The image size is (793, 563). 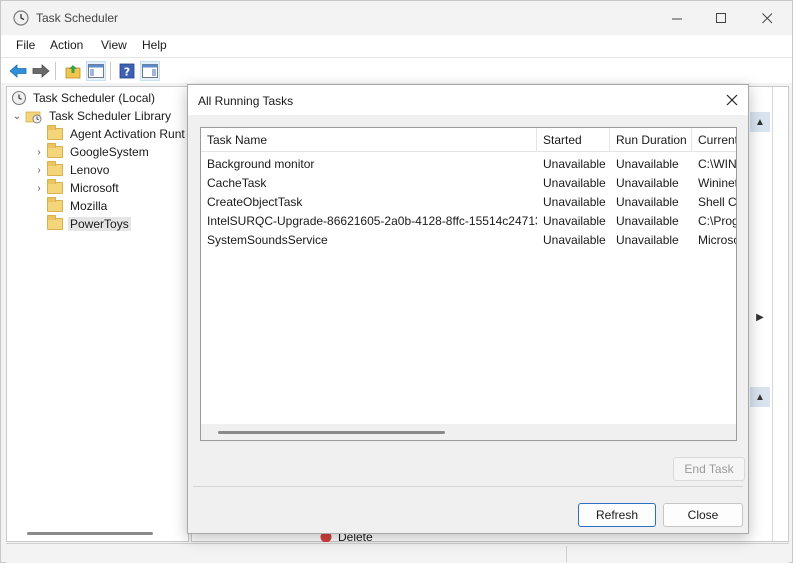 I want to click on up-level-button, so click(x=73, y=71).